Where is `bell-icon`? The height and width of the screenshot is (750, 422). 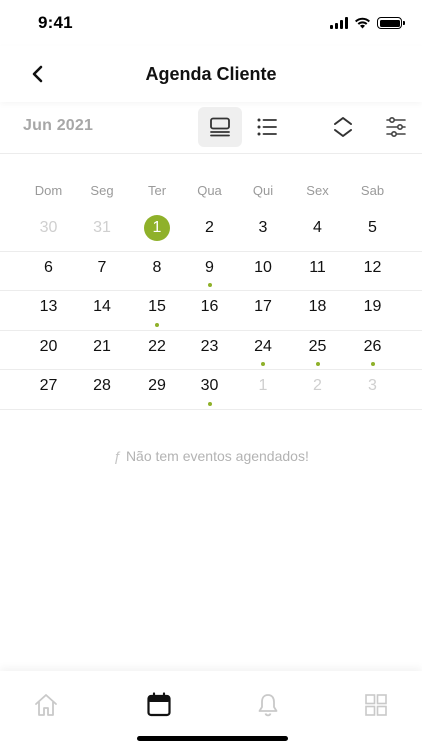
bell-icon is located at coordinates (268, 705).